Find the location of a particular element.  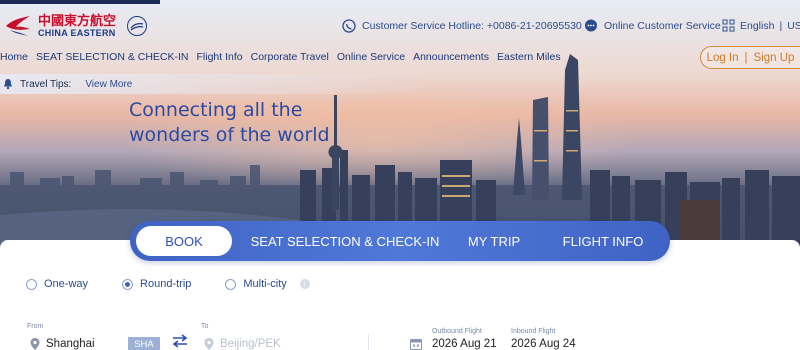

signup-button: Sign Up is located at coordinates (774, 58).